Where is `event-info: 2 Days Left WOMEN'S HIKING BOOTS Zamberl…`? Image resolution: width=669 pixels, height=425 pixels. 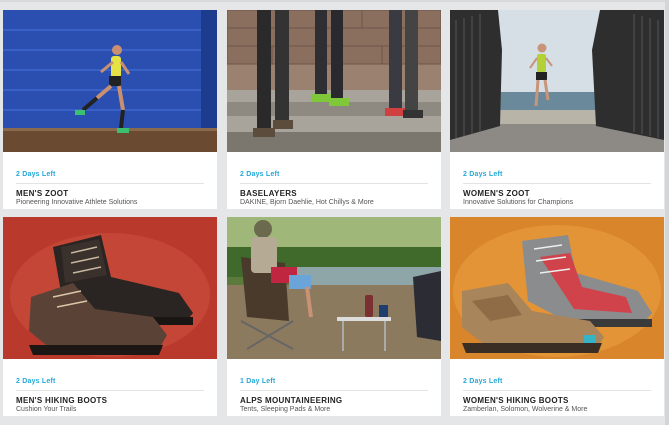
event-info: 2 Days Left WOMEN'S HIKING BOOTS Zamberl… is located at coordinates (557, 387).